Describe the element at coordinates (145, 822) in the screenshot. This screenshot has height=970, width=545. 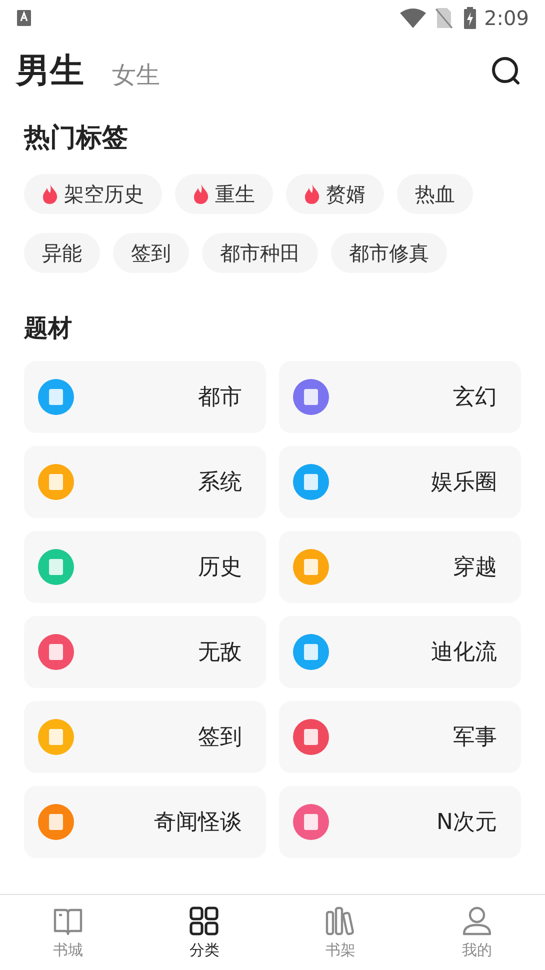
I see `genre-card: 奇闻怪谈` at that location.